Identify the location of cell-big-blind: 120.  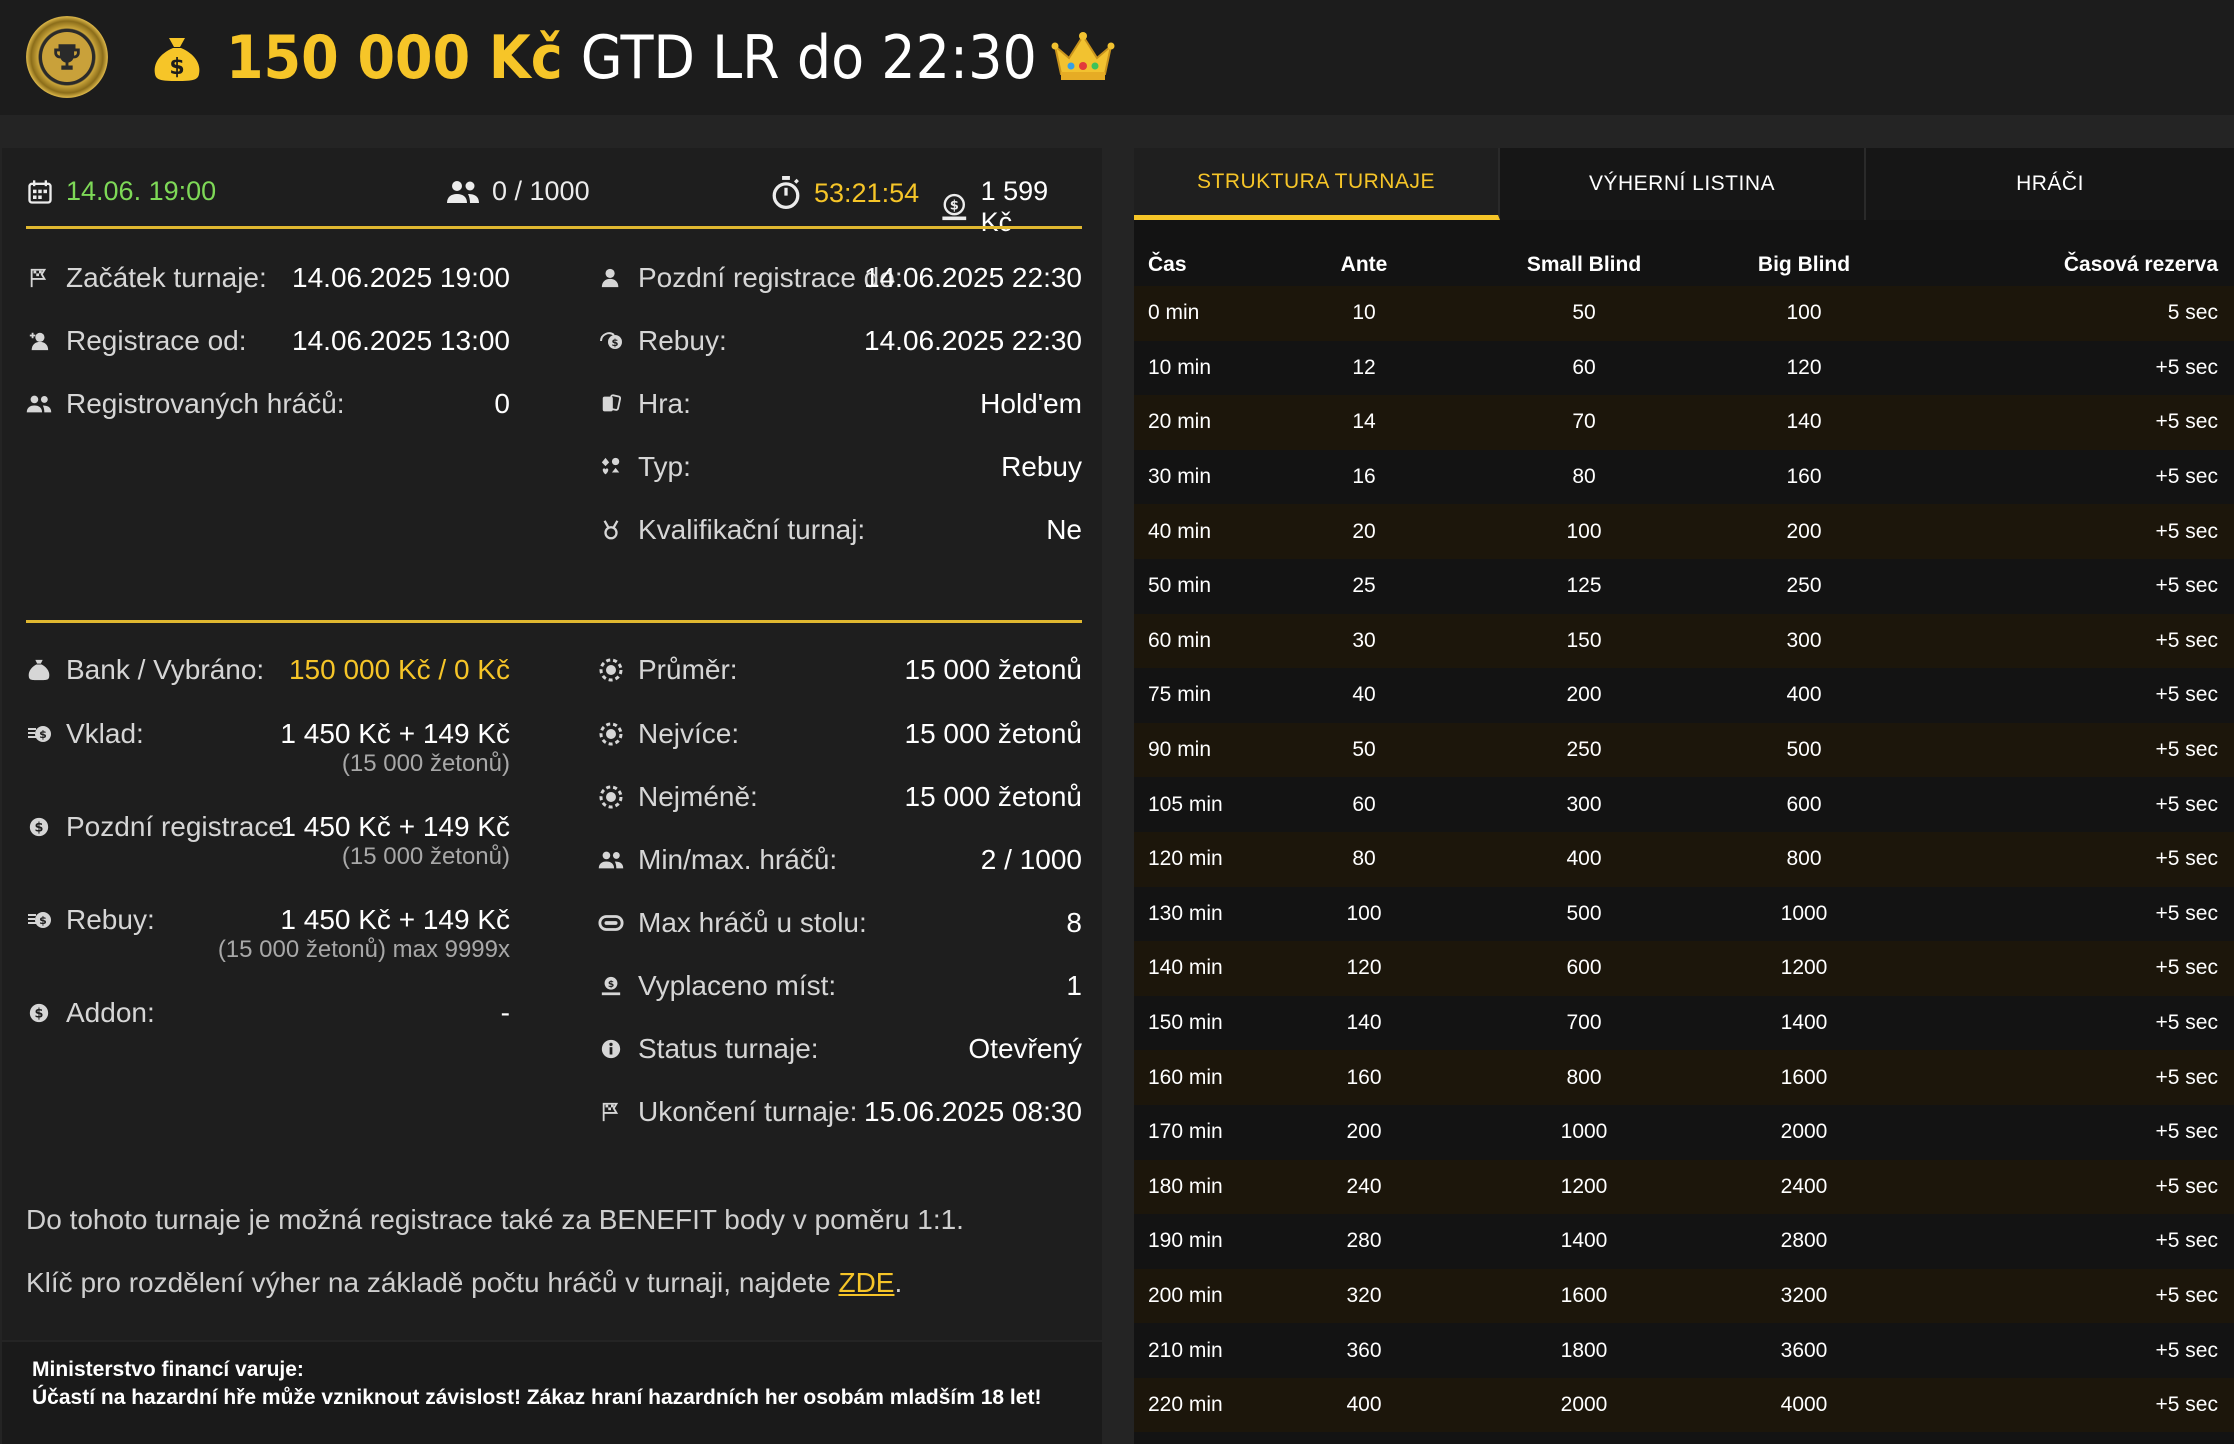
(1804, 367).